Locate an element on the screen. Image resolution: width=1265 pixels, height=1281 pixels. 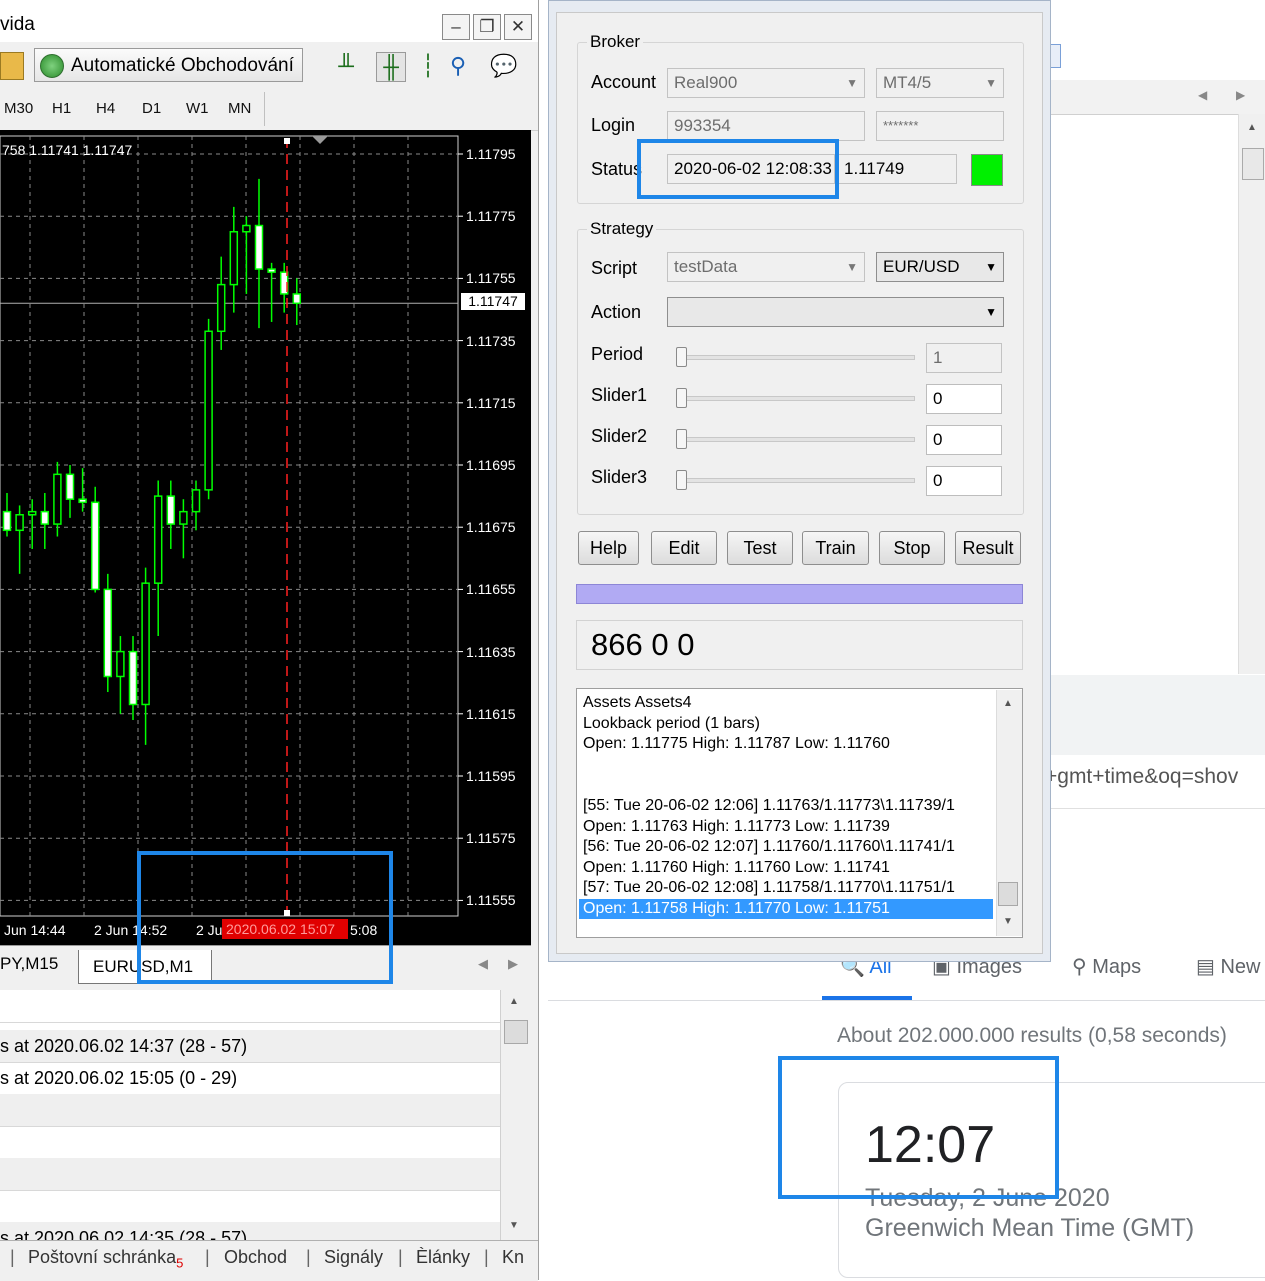
timeframe-h1: H1 is located at coordinates (61, 108).